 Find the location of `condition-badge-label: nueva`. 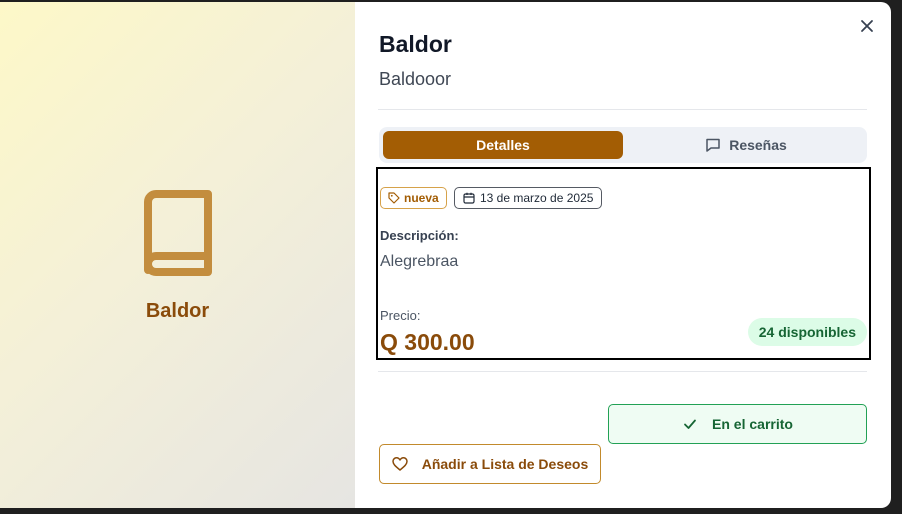

condition-badge-label: nueva is located at coordinates (421, 198).